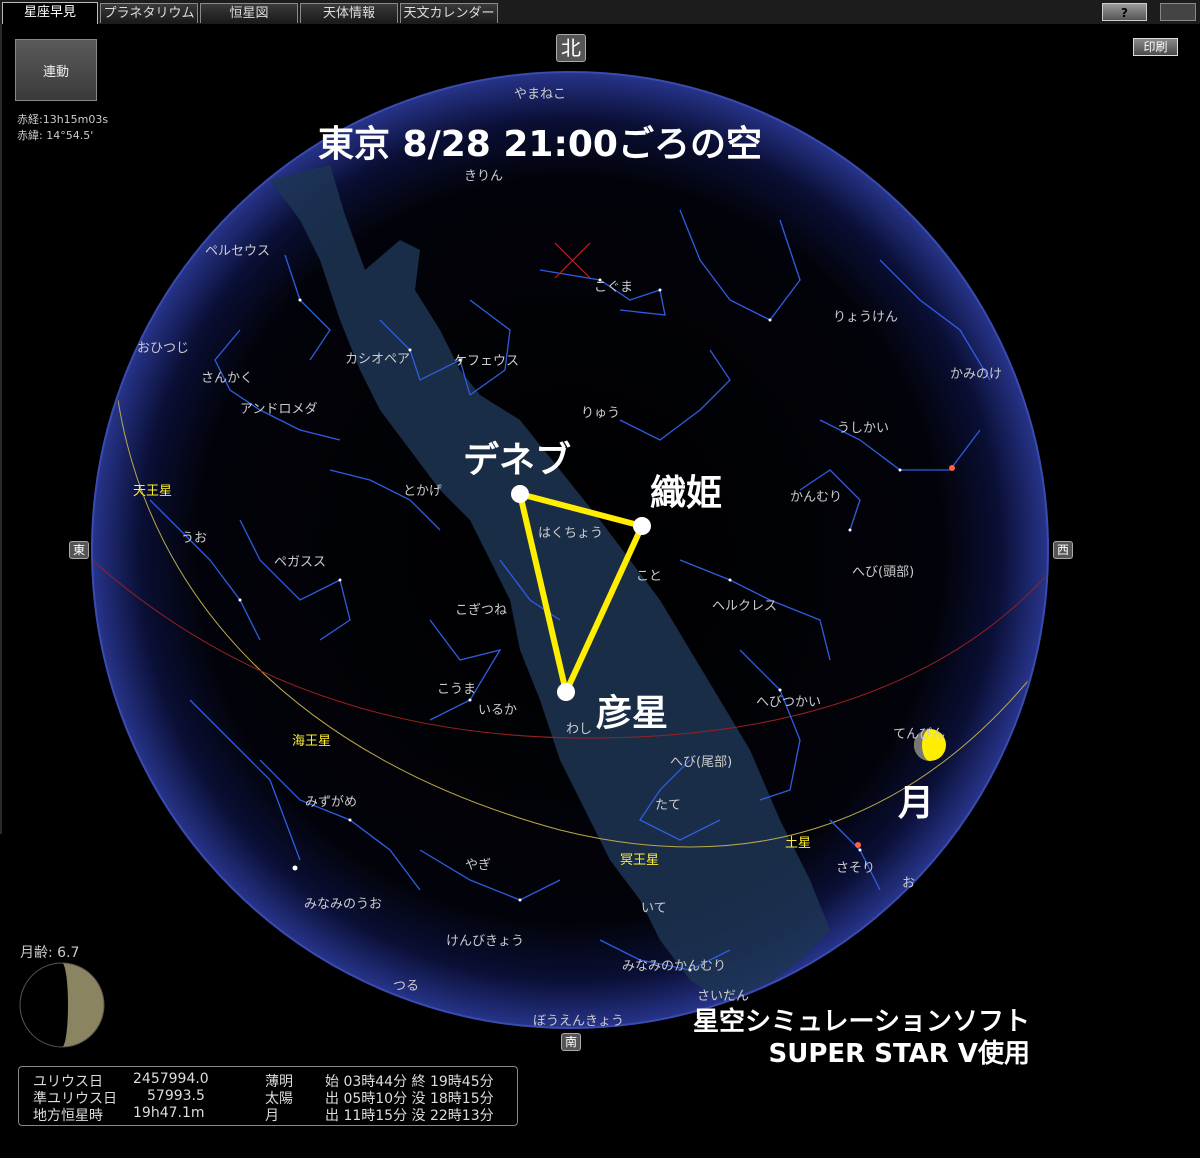  What do you see at coordinates (613, 287) in the screenshot?
I see `label-ursa-minor: こぐま` at bounding box center [613, 287].